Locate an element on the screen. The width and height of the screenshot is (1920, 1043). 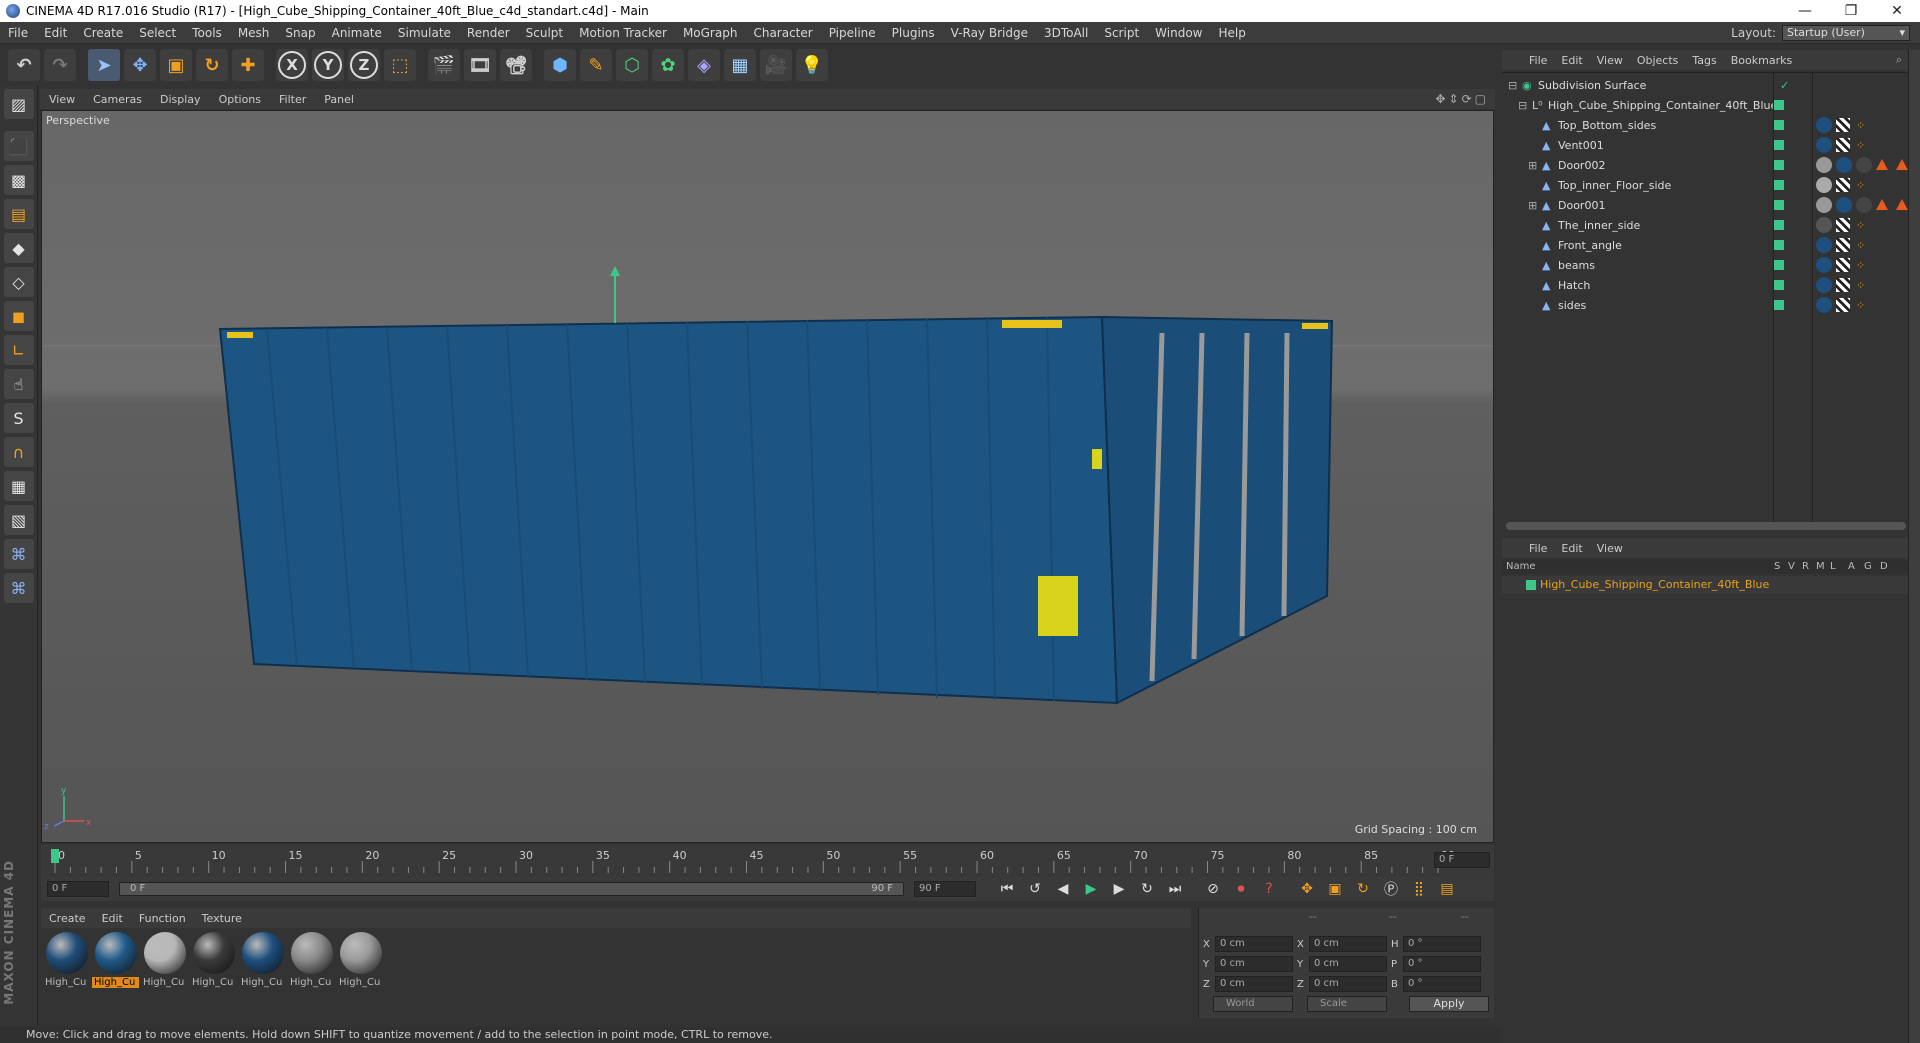
close-button: ✕ is located at coordinates (1897, 11).